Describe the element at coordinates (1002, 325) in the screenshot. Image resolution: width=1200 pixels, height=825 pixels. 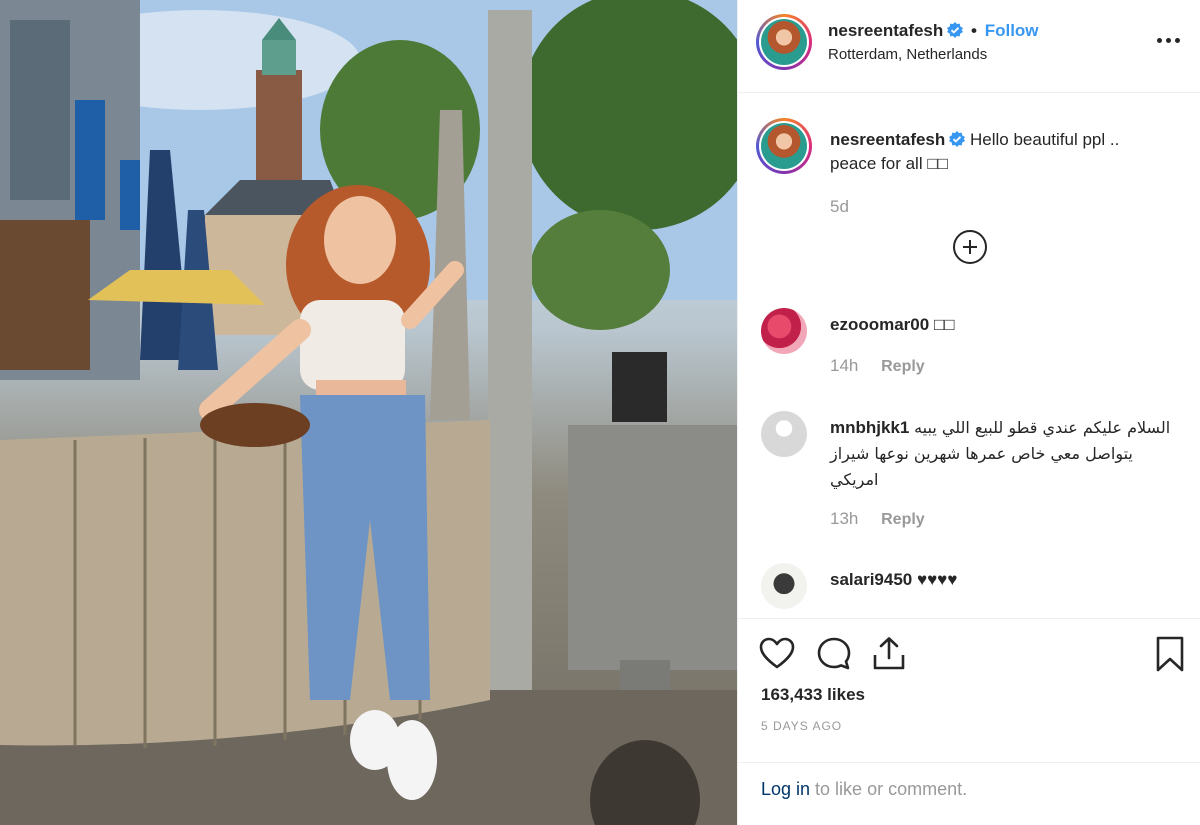
I see `comment-text-block: ezooomar00 □□` at that location.